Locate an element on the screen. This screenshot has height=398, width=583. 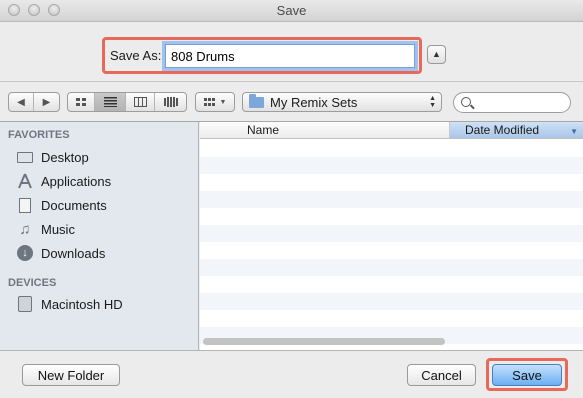
save-as-label: Save As: is located at coordinates (136, 55).